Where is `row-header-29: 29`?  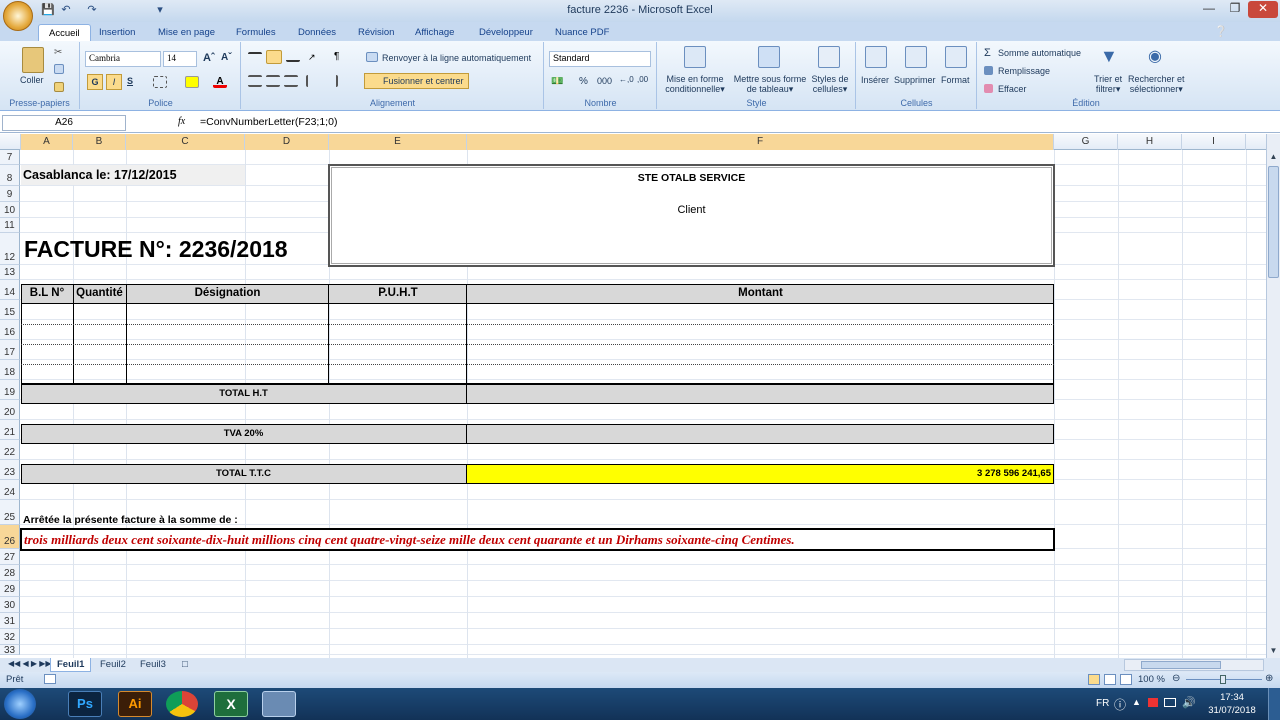 row-header-29: 29 is located at coordinates (10, 589).